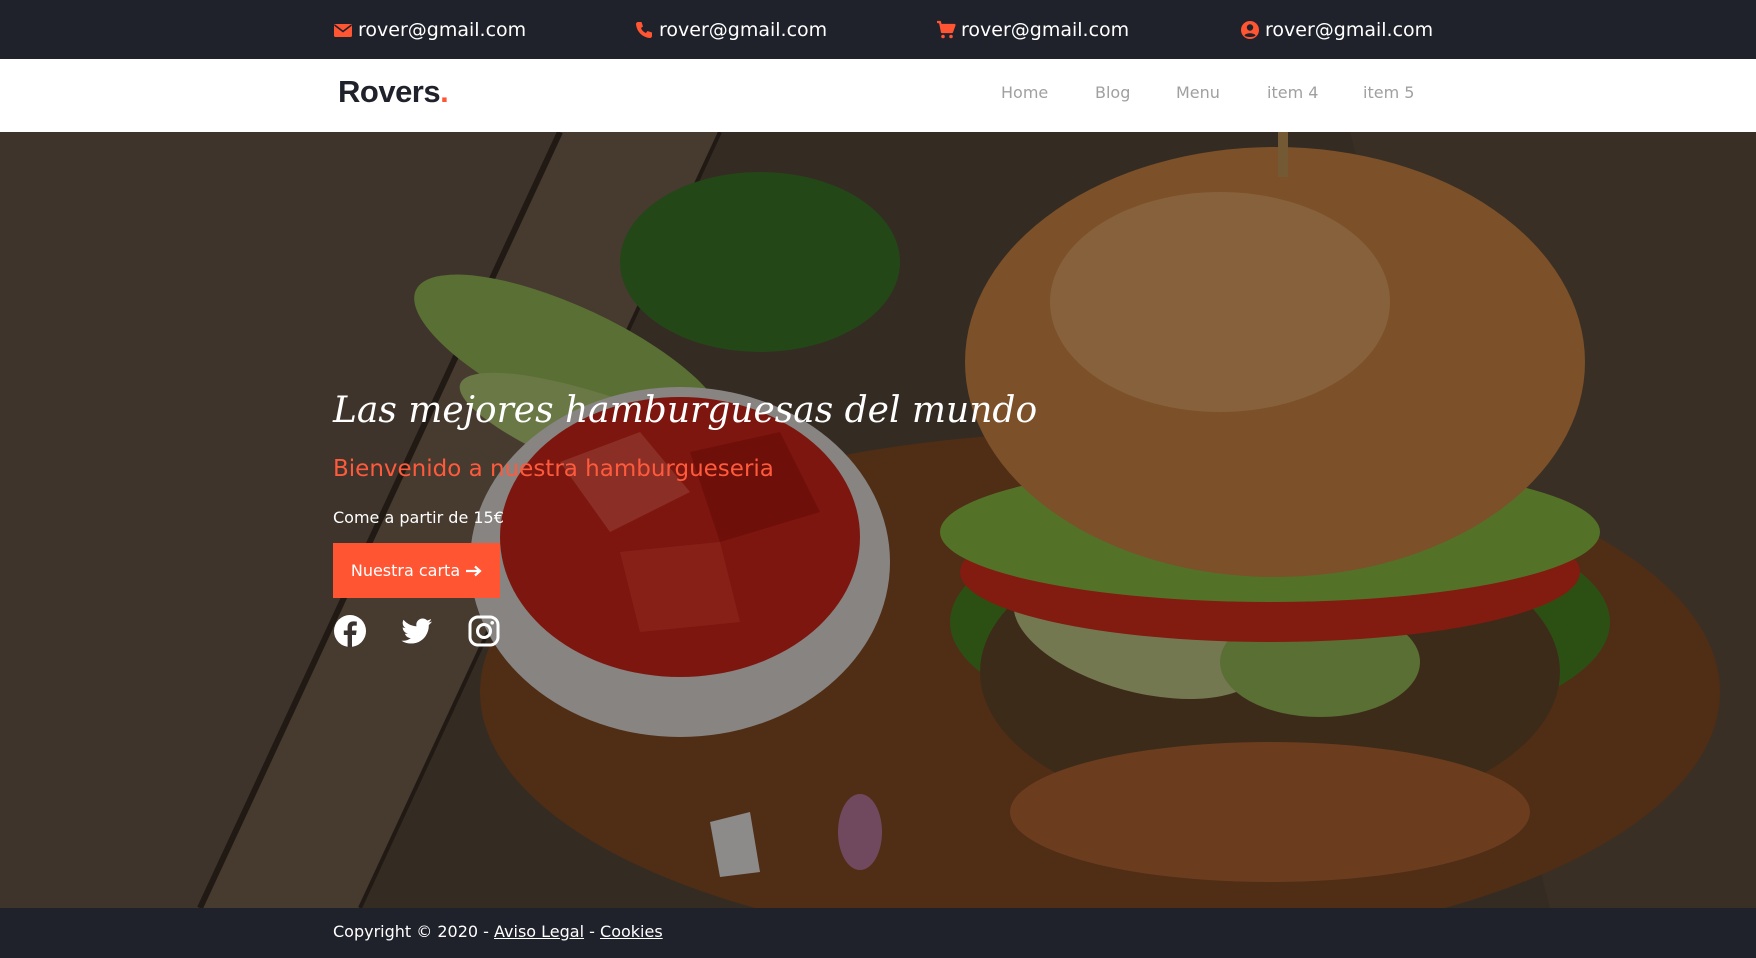 This screenshot has width=1756, height=958. I want to click on menu-cta-button: Nuestra carta, so click(416, 570).